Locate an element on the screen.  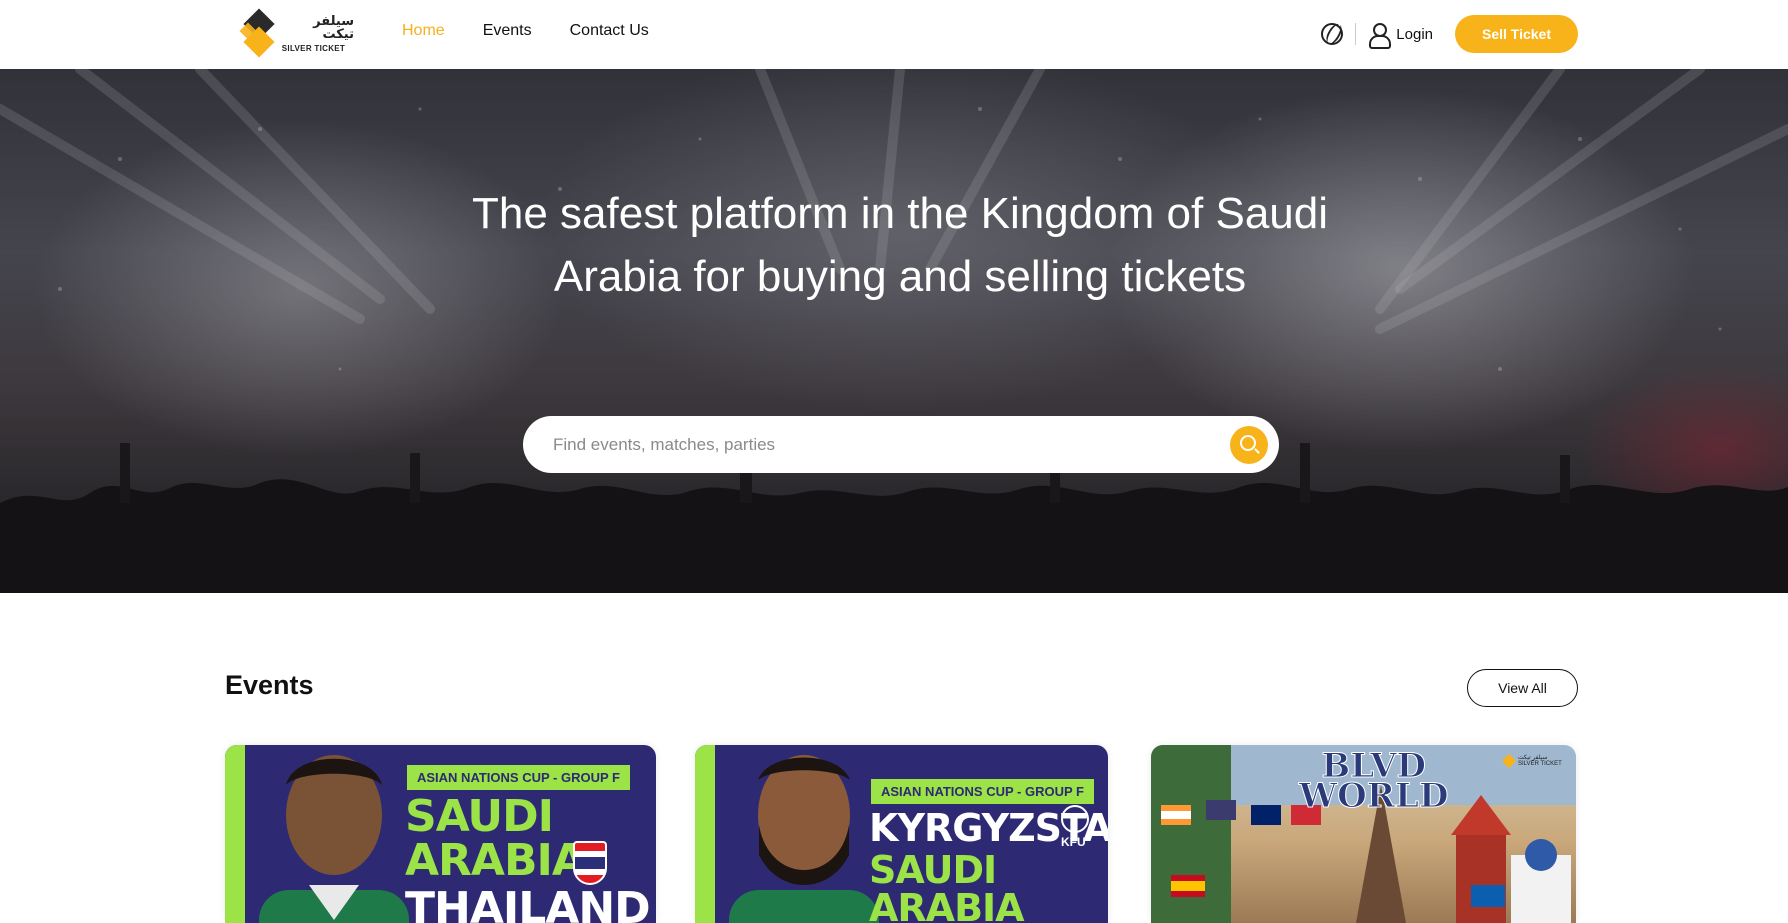
card-brand-logo: سيلفر تيكت SILVER TICKET is located at coordinates (1532, 761).